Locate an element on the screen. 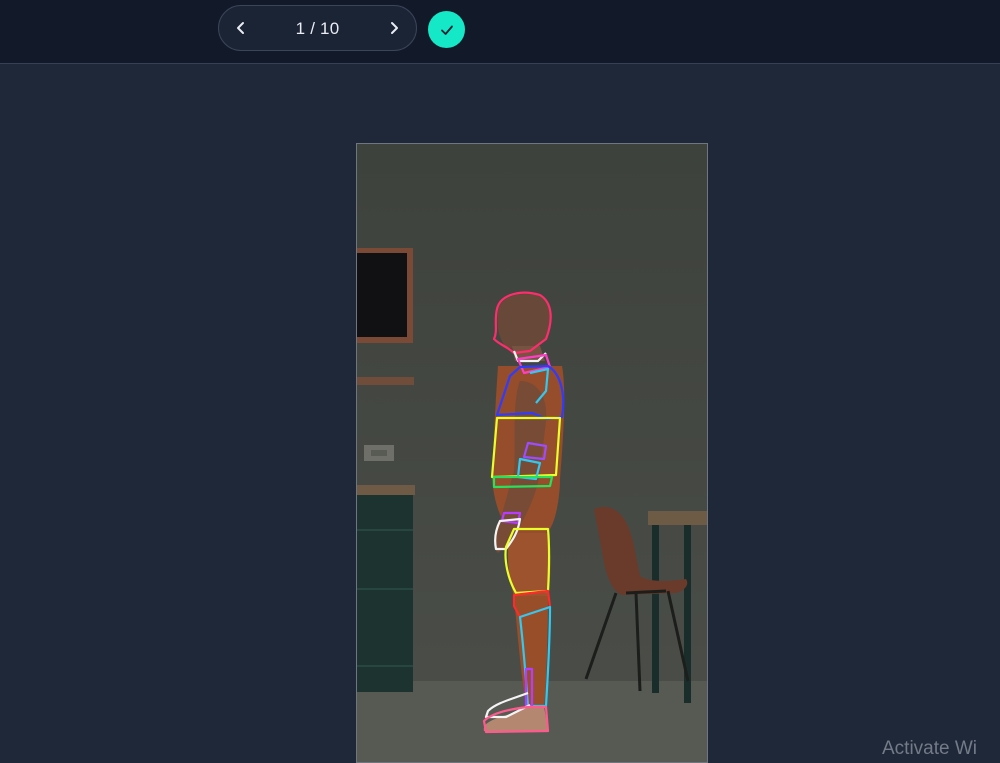  cabinet-top is located at coordinates (386, 490).